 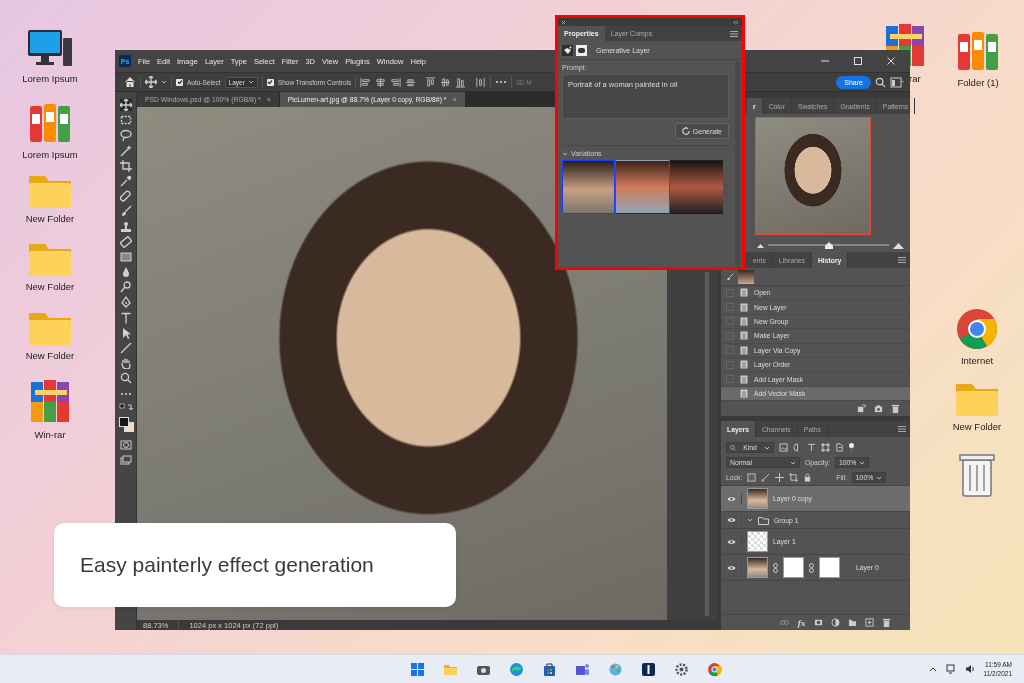 I want to click on lock-pixels-icon, so click(x=752, y=478).